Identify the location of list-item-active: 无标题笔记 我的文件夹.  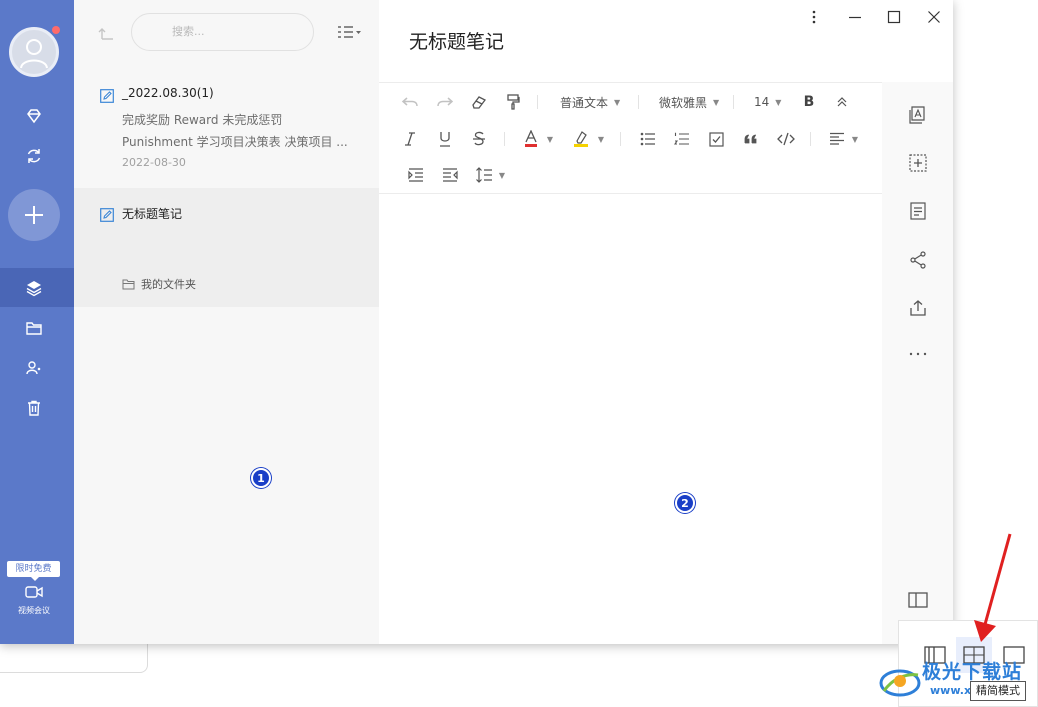
(226, 247).